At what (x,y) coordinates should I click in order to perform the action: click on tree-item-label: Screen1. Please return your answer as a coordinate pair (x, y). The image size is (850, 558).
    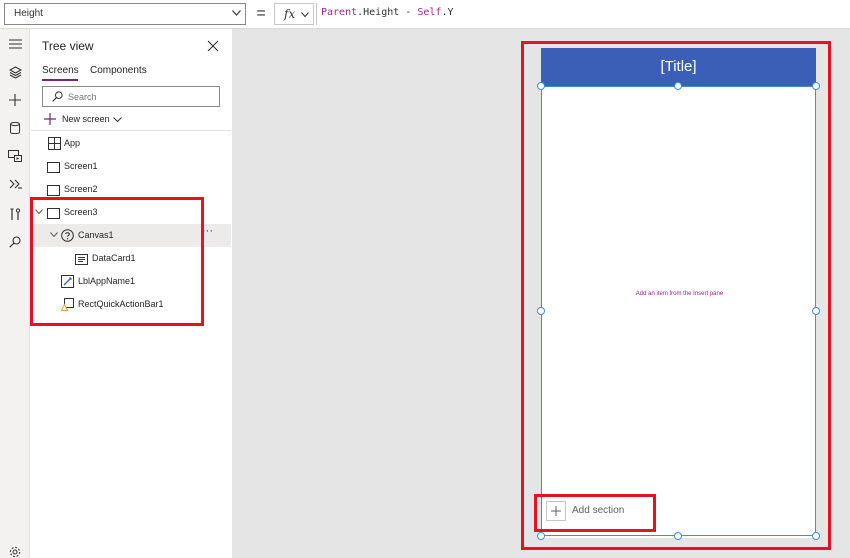
    Looking at the image, I should click on (81, 166).